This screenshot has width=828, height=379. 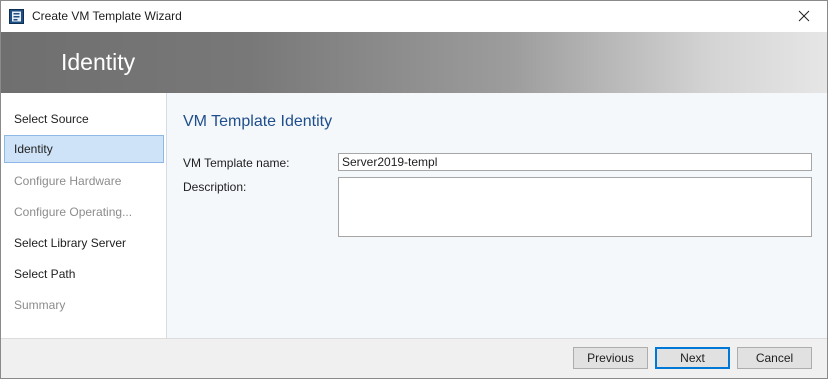 I want to click on nav-item-configure-hardware: Configure Hardware, so click(x=68, y=181).